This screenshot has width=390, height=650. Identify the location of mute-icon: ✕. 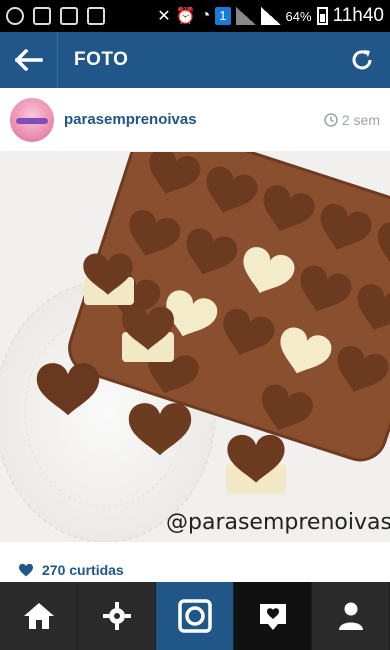
(164, 16).